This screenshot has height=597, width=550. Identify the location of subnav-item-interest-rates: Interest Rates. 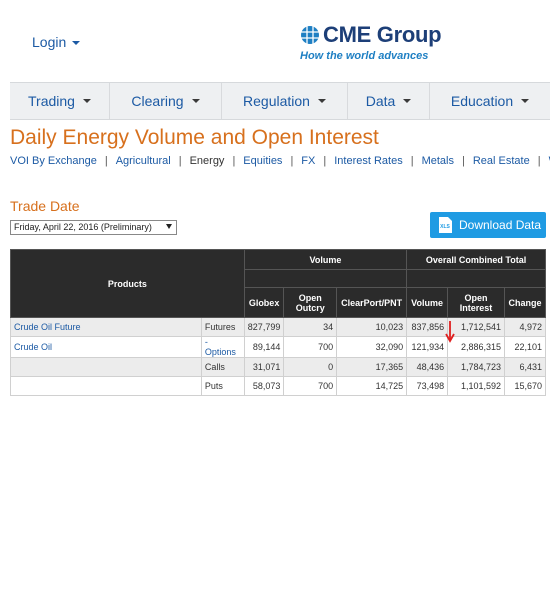
(368, 161).